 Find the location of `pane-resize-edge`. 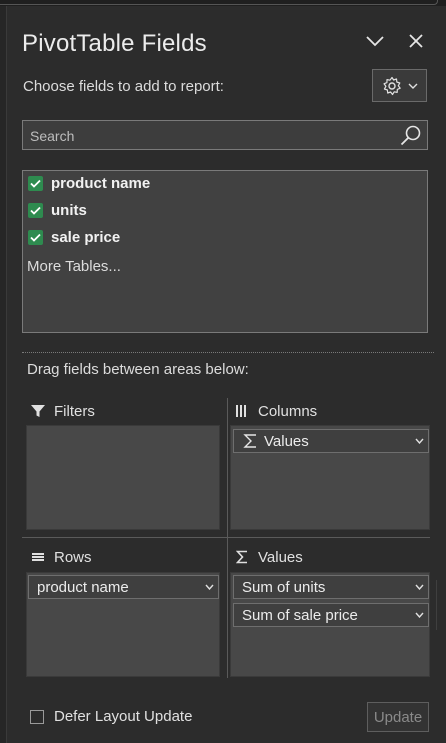

pane-resize-edge is located at coordinates (3, 374).